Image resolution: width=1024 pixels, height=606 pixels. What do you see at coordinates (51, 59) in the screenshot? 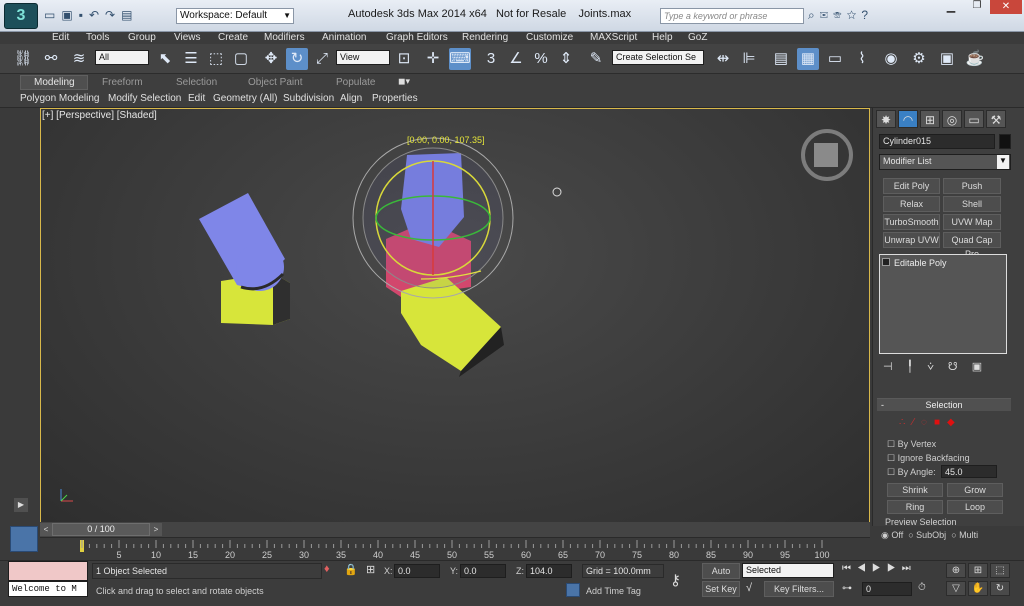
I see `unlink-icon: ⚯` at bounding box center [51, 59].